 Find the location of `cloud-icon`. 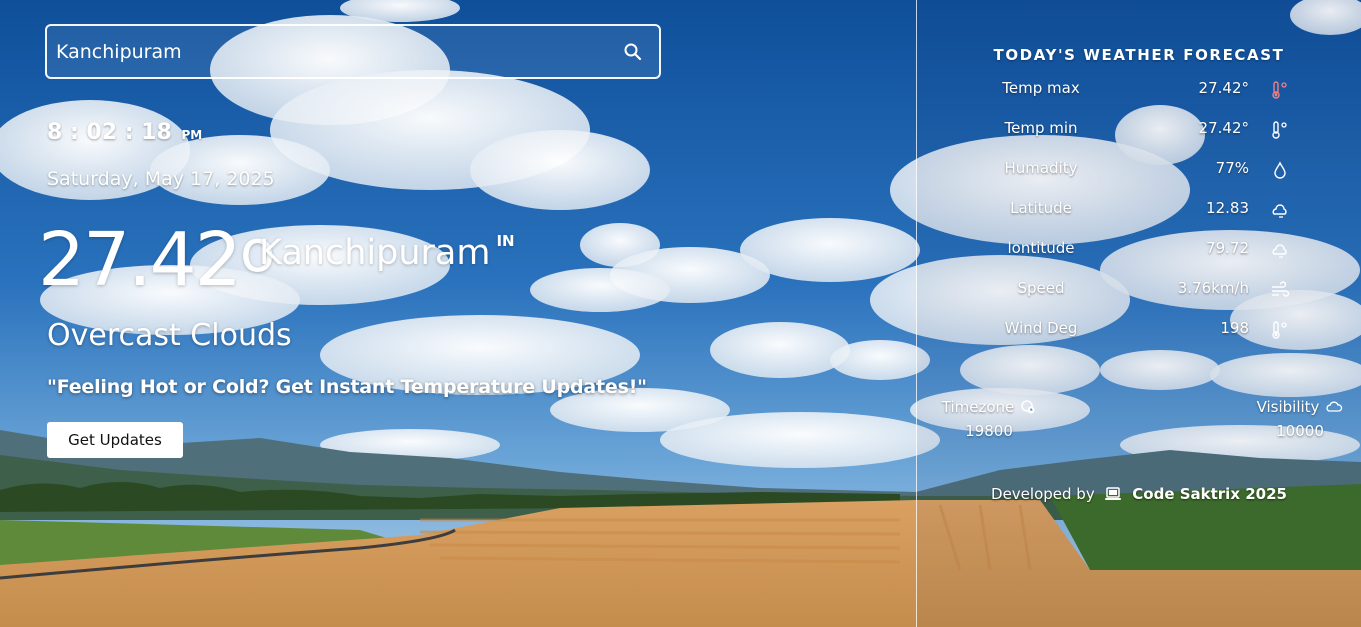

cloud-icon is located at coordinates (1334, 406).